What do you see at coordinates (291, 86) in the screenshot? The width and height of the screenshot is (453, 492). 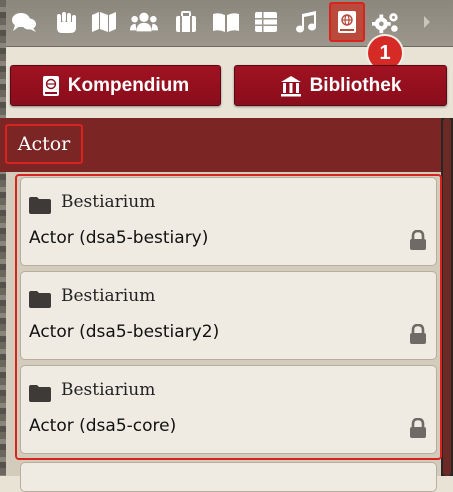 I see `library-icon` at bounding box center [291, 86].